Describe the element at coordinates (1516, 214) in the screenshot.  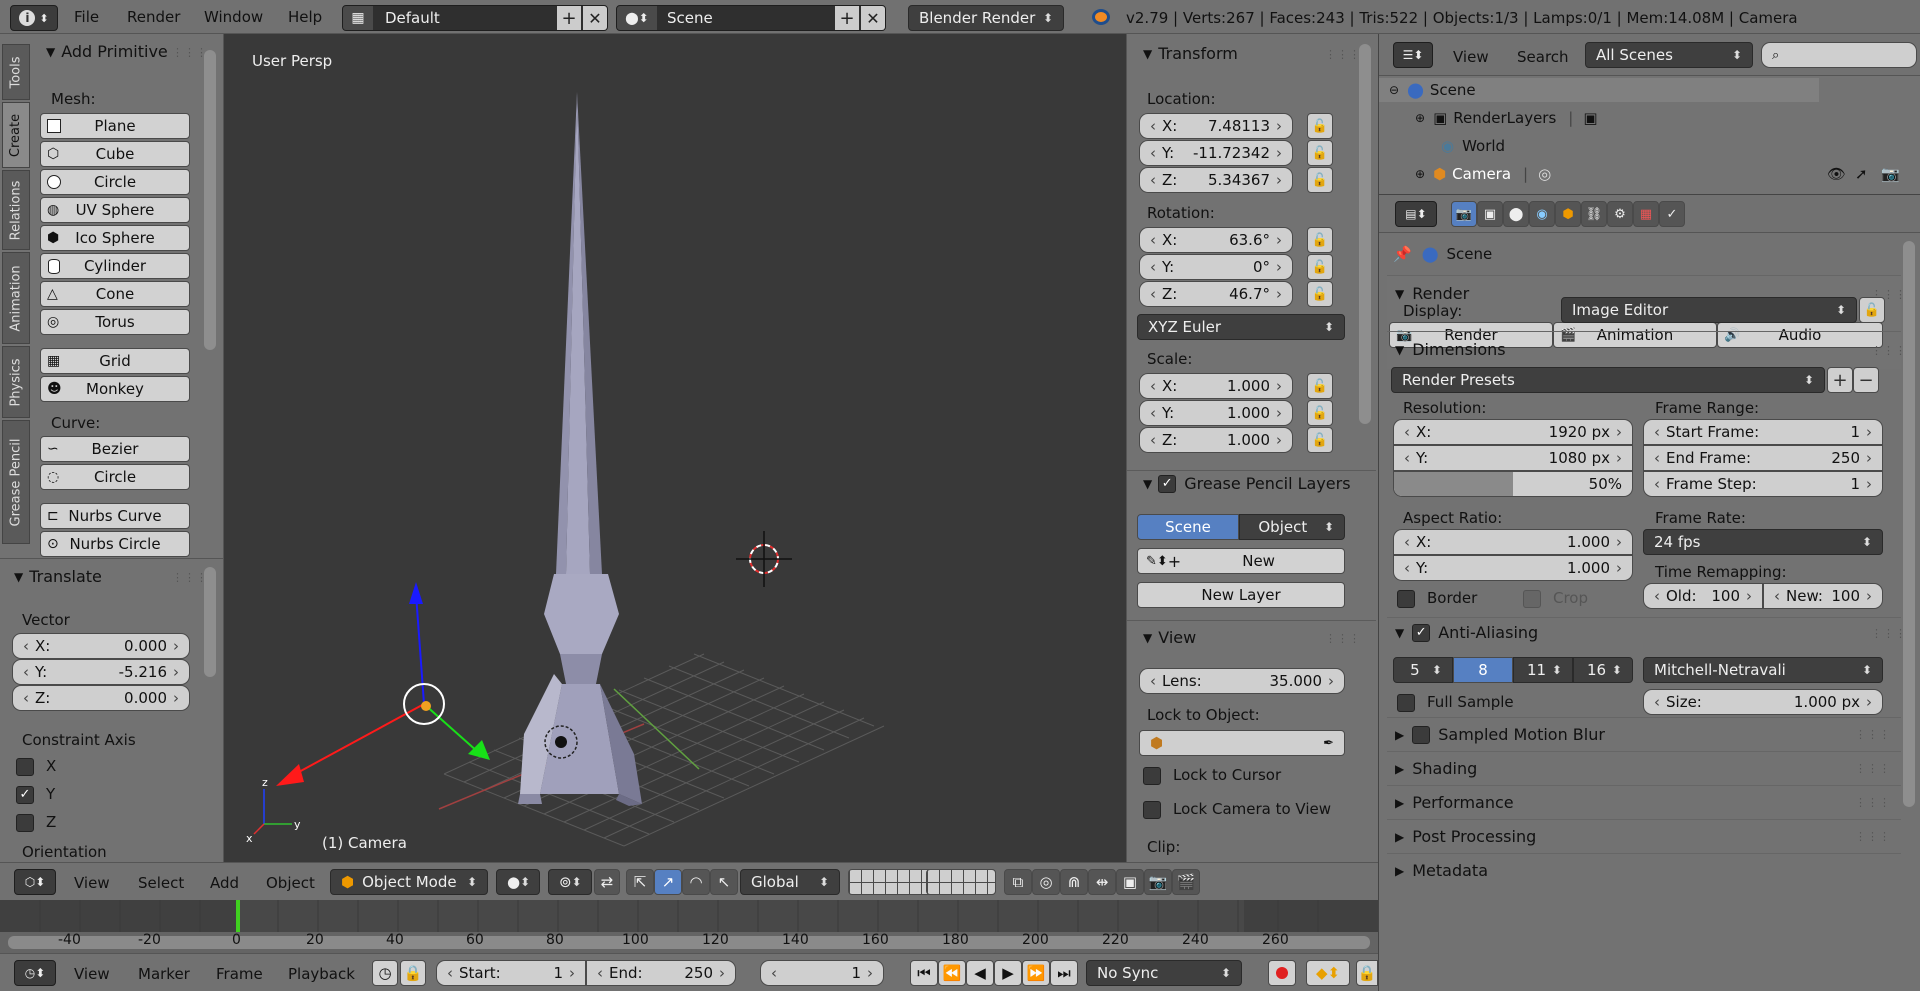
I see `scene-context-icon: ⬤` at that location.